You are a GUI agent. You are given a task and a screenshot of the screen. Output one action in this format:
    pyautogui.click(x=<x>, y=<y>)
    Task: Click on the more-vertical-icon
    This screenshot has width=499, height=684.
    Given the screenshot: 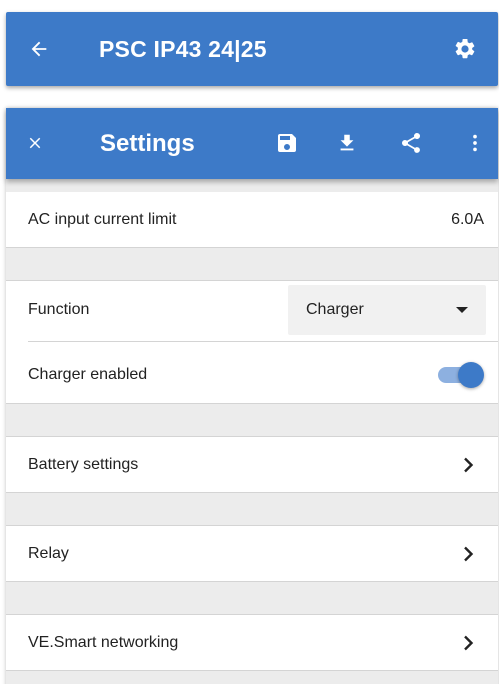 What is the action you would take?
    pyautogui.click(x=475, y=143)
    